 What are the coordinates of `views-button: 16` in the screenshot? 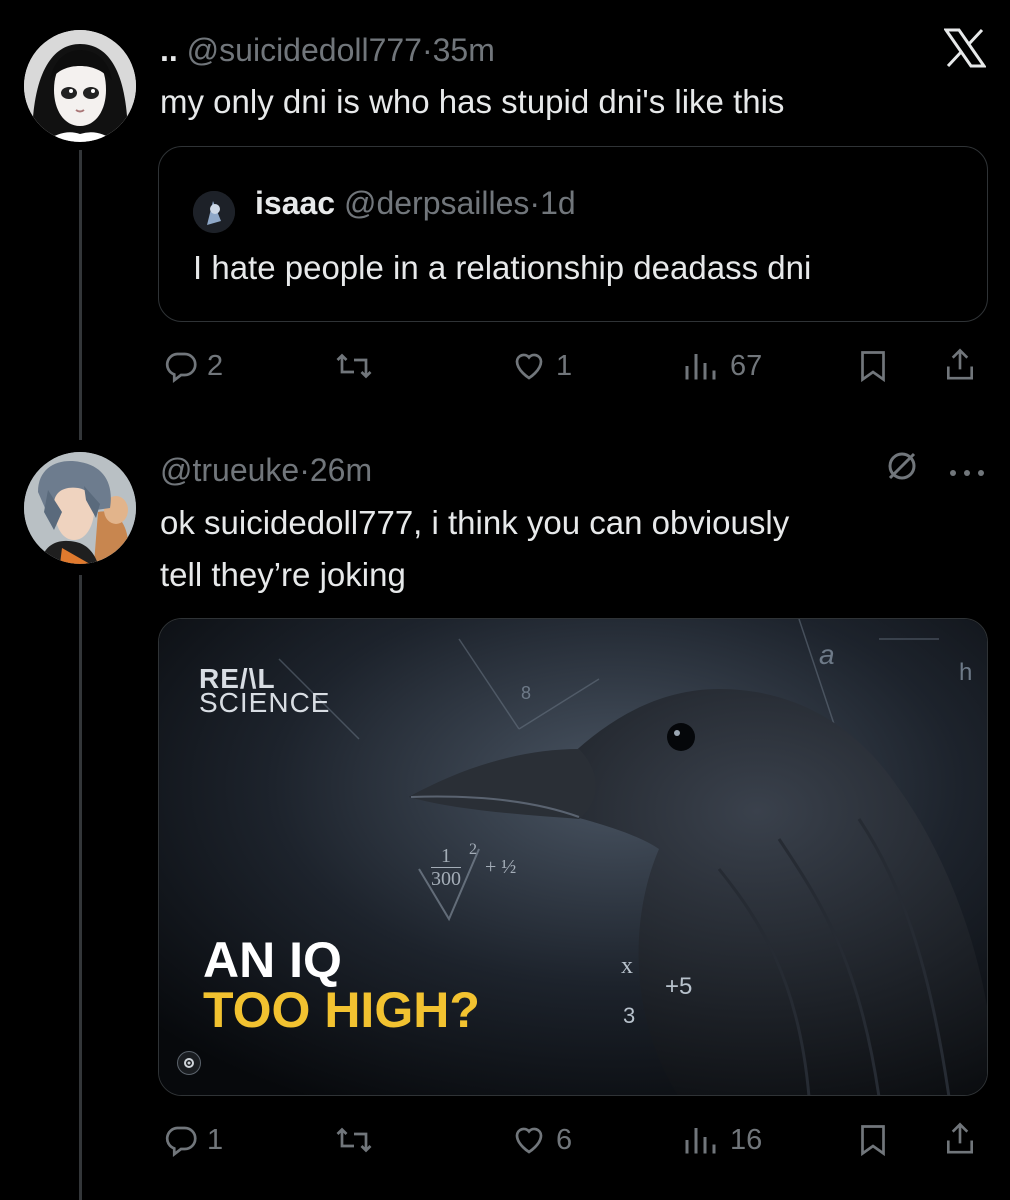 It's located at (722, 1140).